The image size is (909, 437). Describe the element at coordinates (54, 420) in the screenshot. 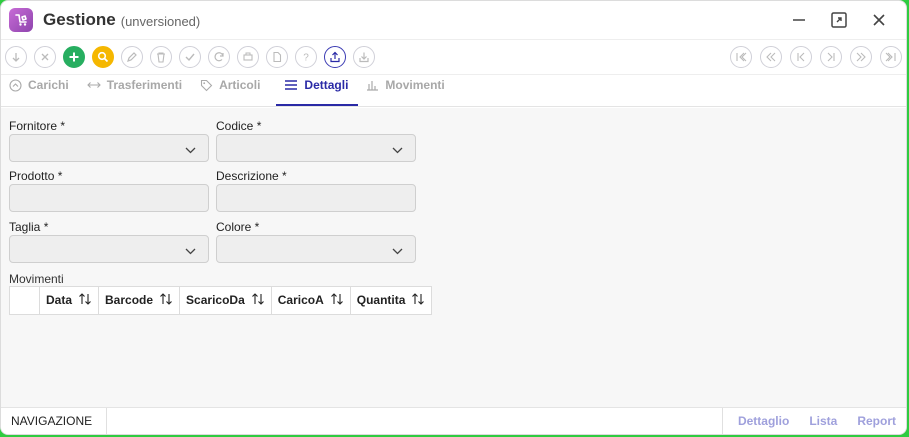

I see `navigation-label: NAVIGAZIONE` at that location.